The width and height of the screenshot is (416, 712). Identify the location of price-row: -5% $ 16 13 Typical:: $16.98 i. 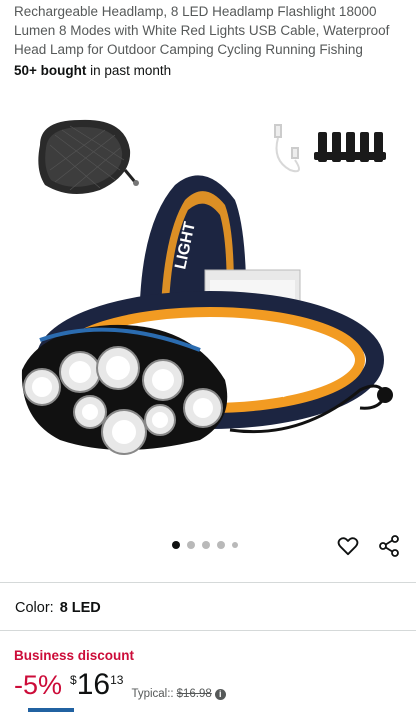
(120, 688).